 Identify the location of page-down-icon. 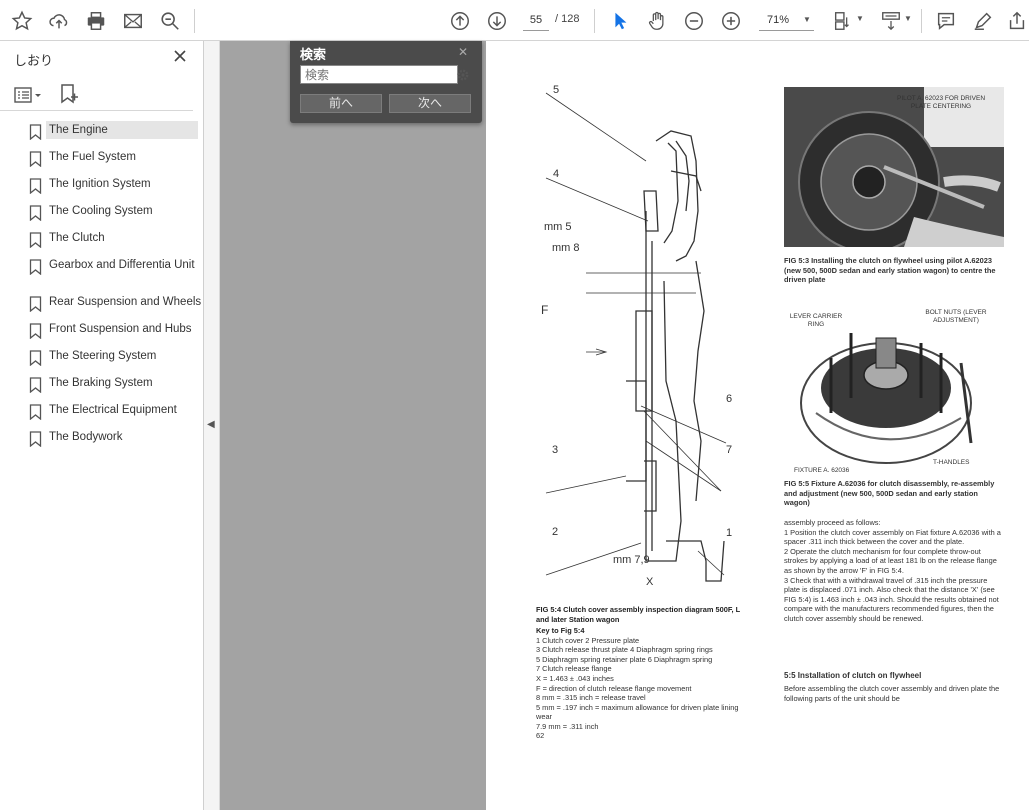
(497, 21).